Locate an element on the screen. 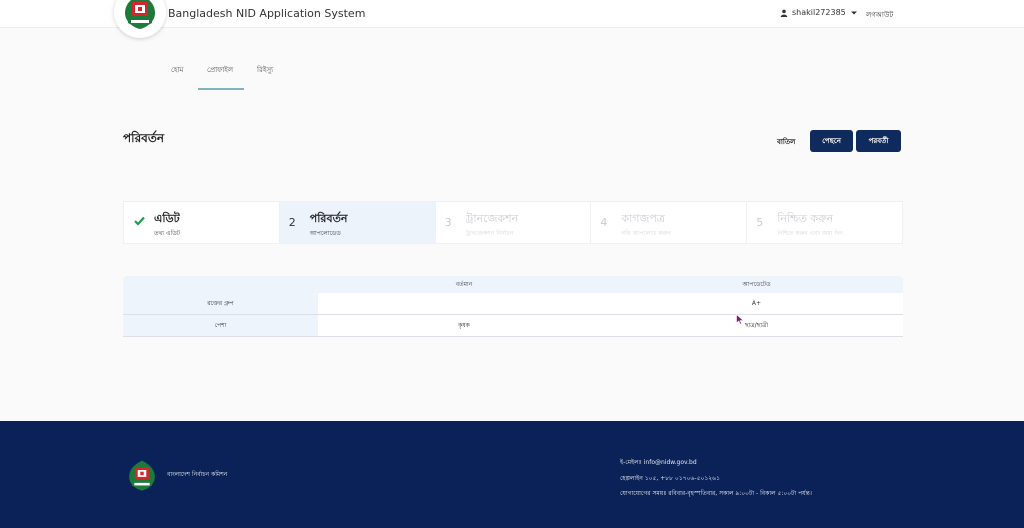 The width and height of the screenshot is (1024, 528). user-menu: shakil272385 is located at coordinates (819, 12).